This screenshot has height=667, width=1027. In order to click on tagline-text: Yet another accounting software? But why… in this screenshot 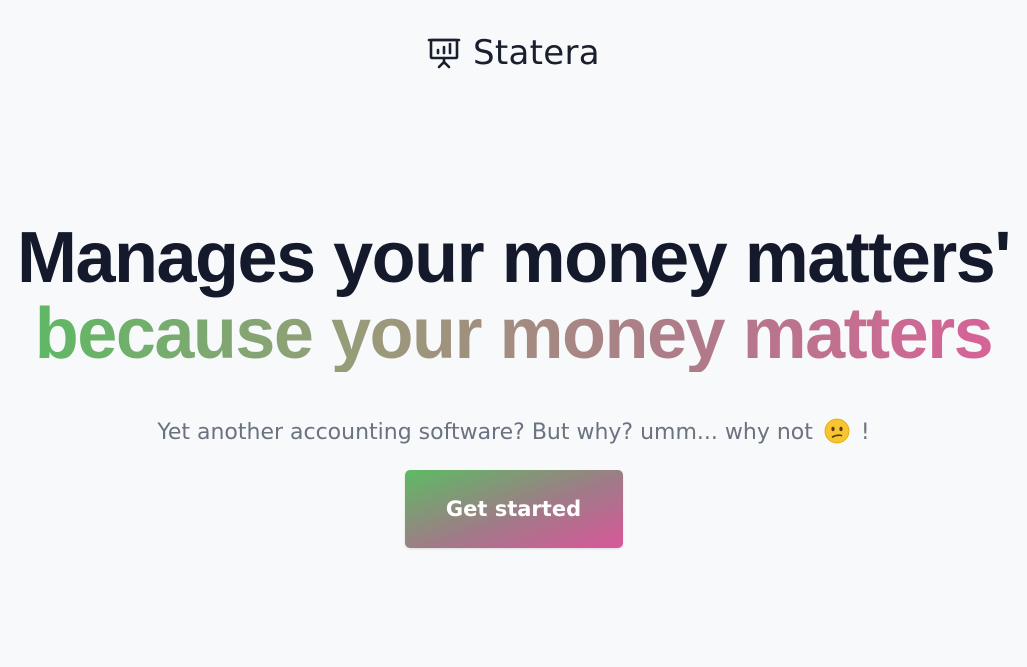, I will do `click(485, 432)`.